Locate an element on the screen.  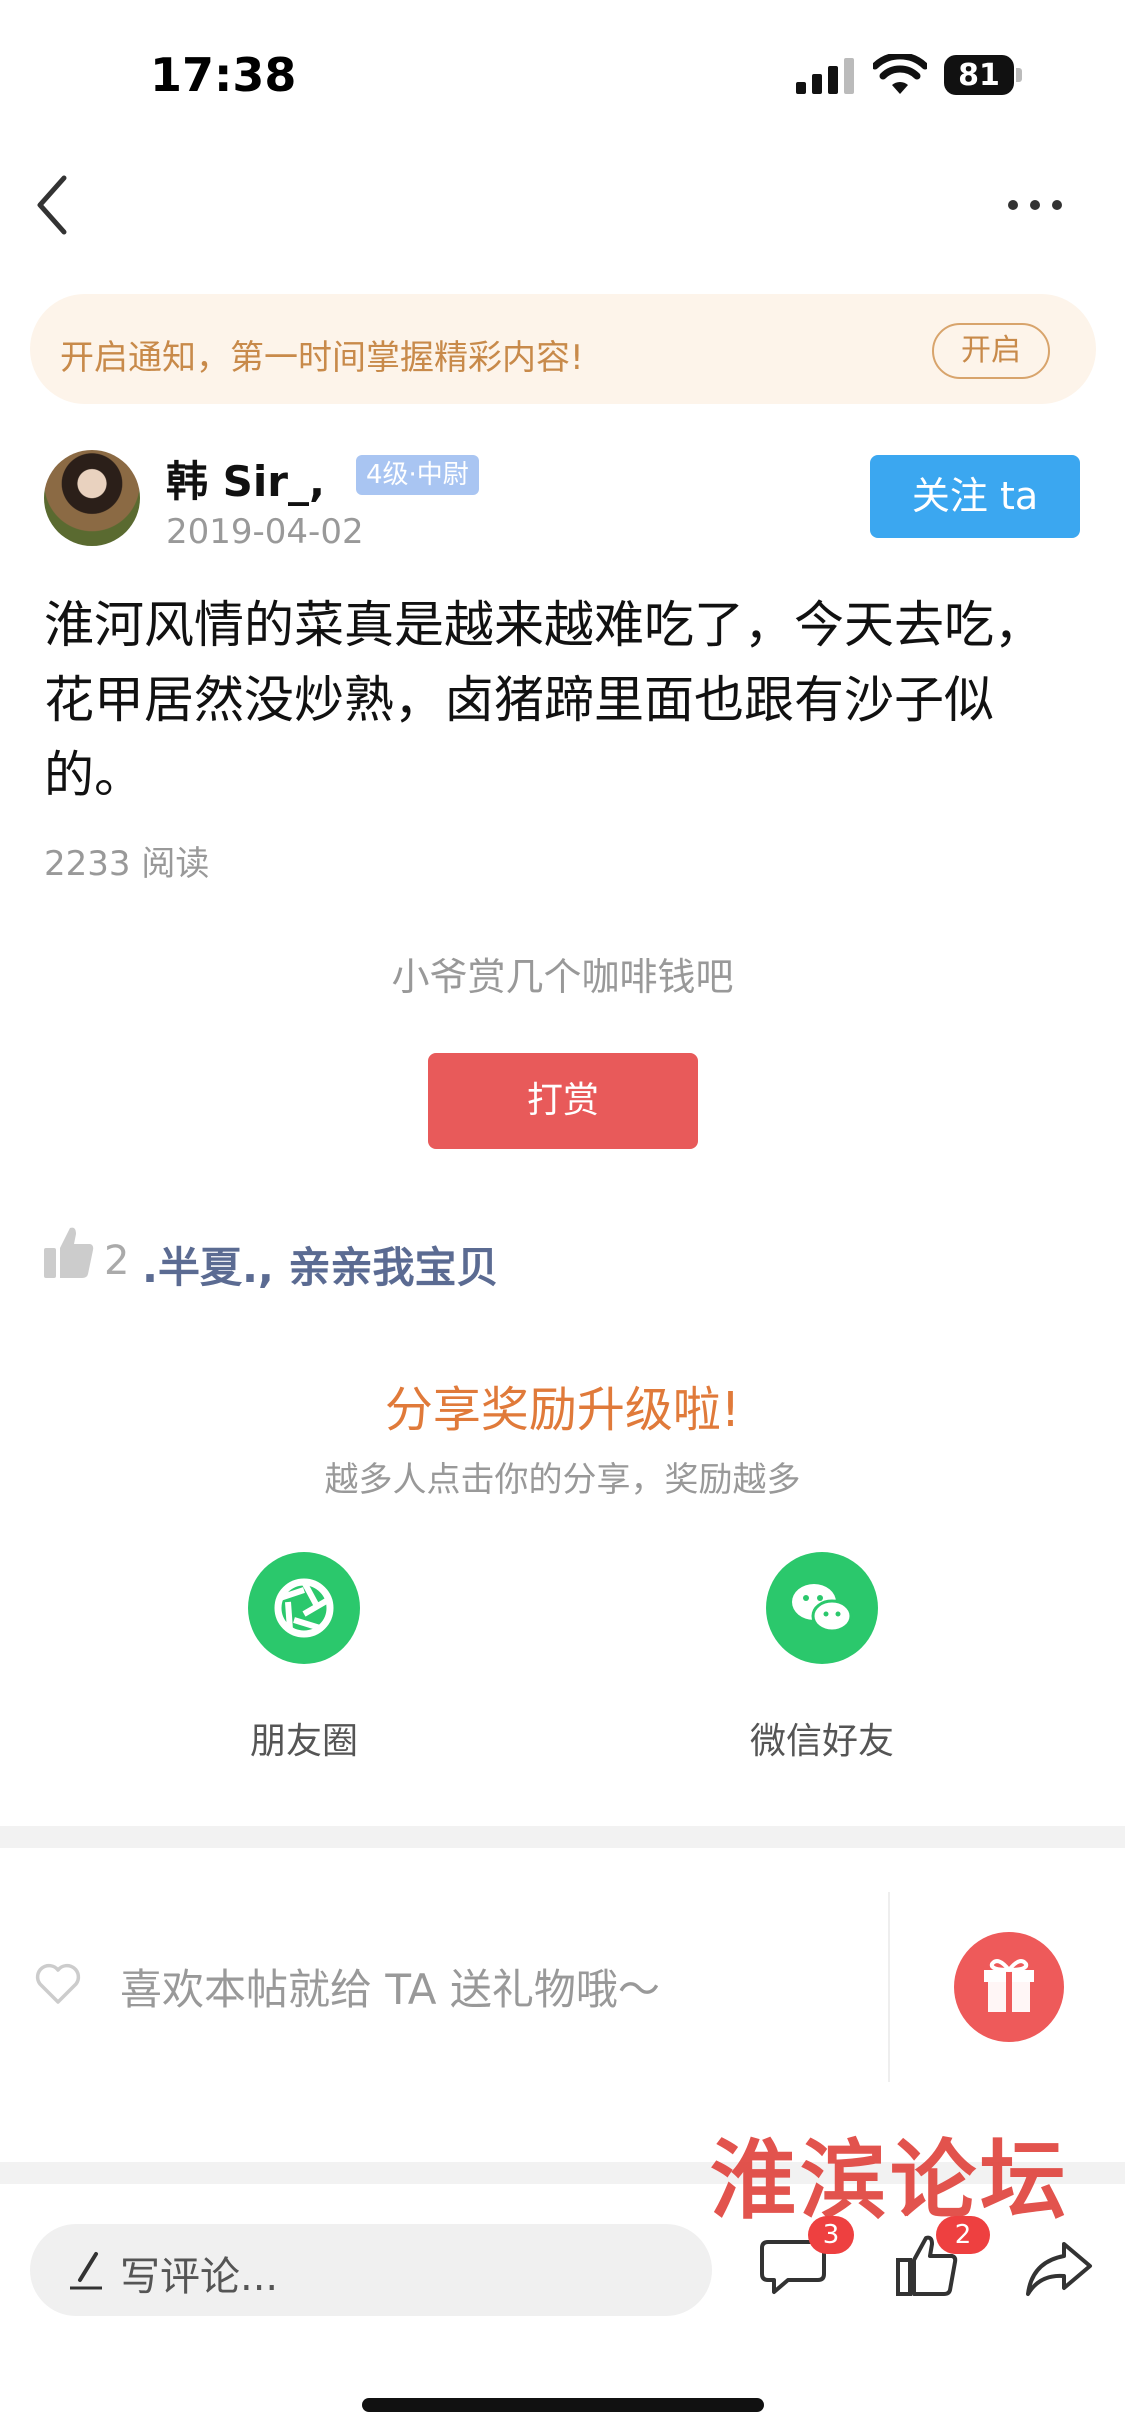
cellular-signal-icon is located at coordinates (825, 76).